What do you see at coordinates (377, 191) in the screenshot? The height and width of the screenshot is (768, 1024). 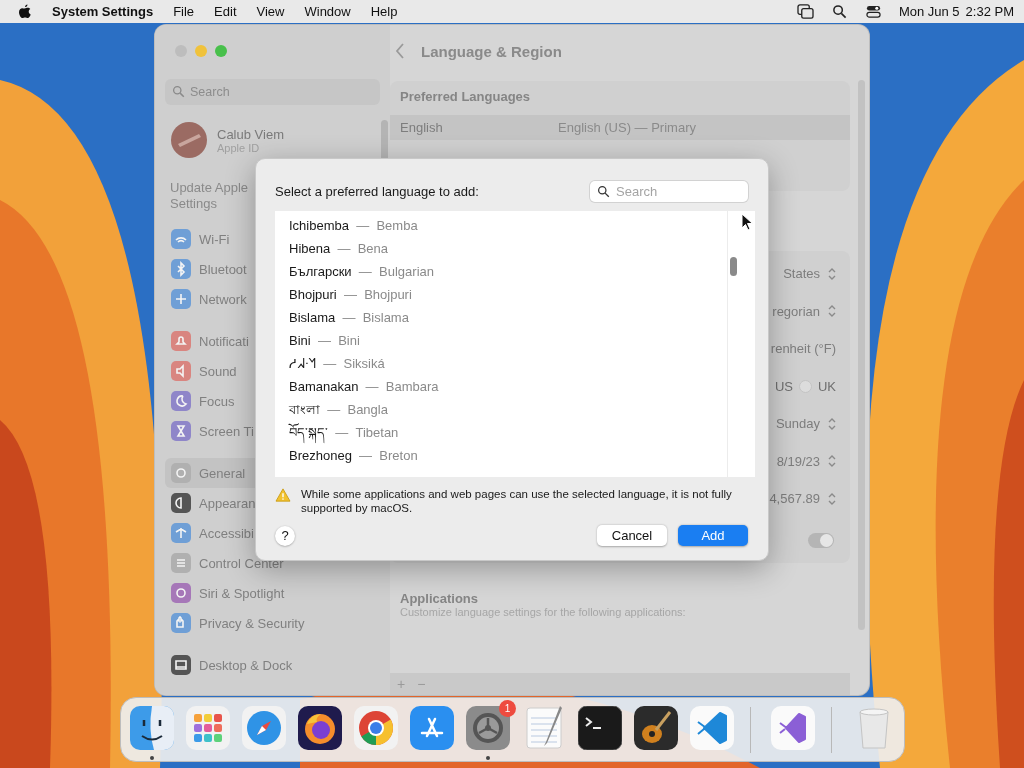 I see `dialog-title: Select a preferred language to add:` at bounding box center [377, 191].